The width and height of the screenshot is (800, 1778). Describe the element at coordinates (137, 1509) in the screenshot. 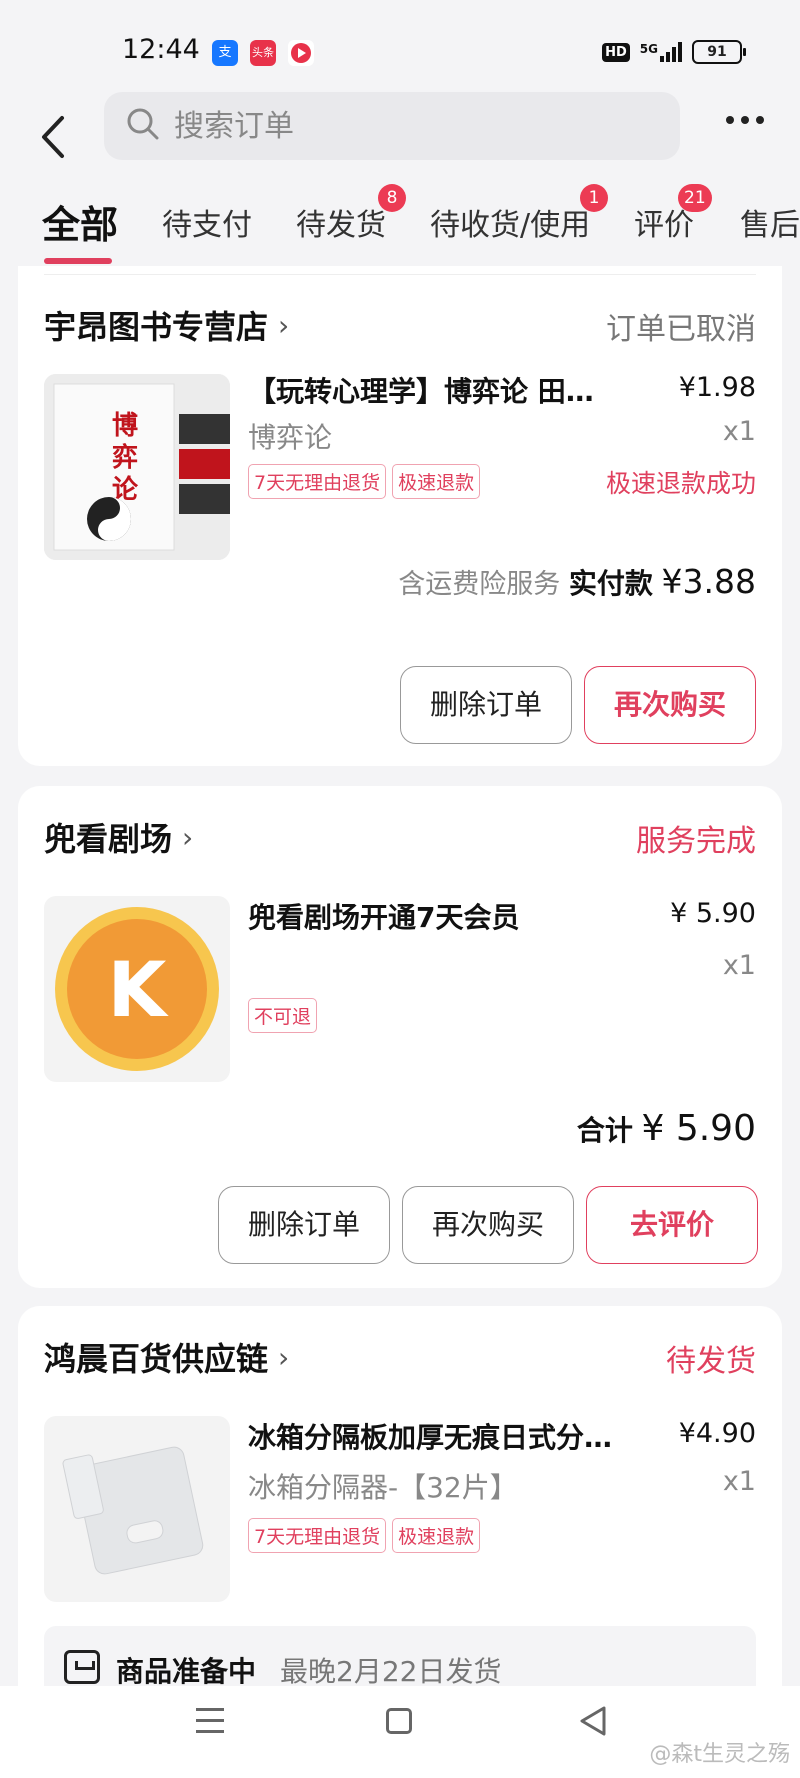

I see `product-image` at that location.